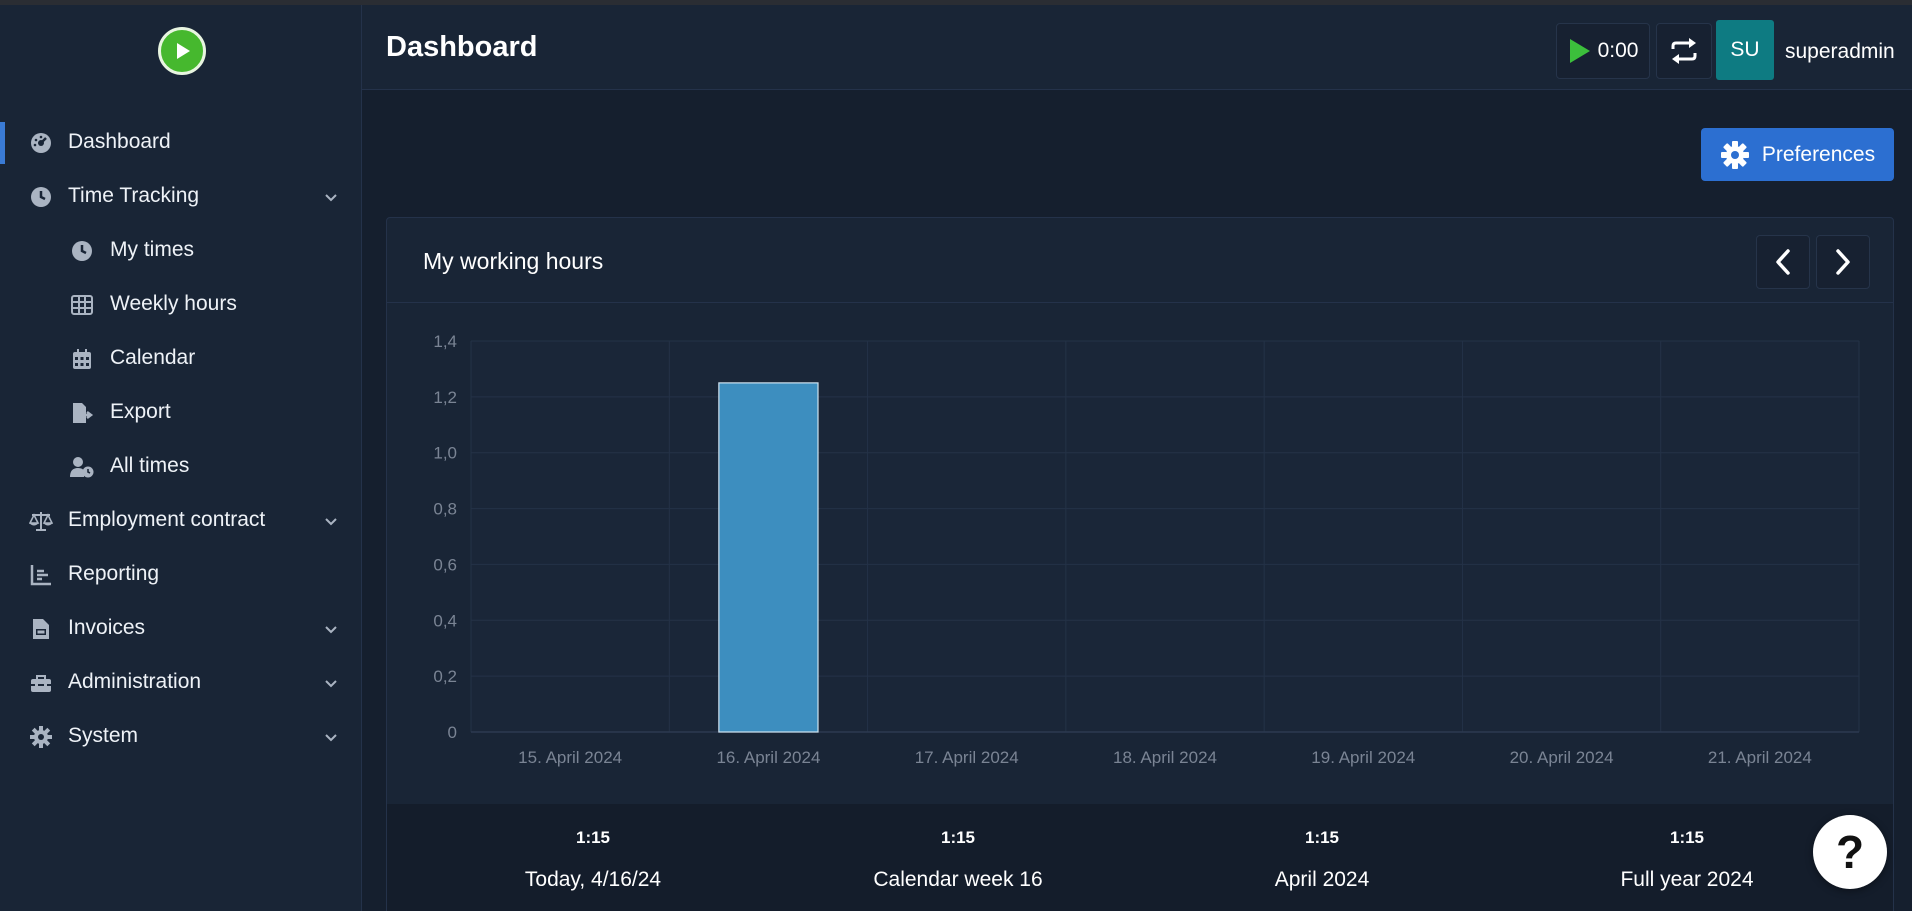 The height and width of the screenshot is (911, 1912). I want to click on sidebar-item-administration: Administration, so click(181, 683).